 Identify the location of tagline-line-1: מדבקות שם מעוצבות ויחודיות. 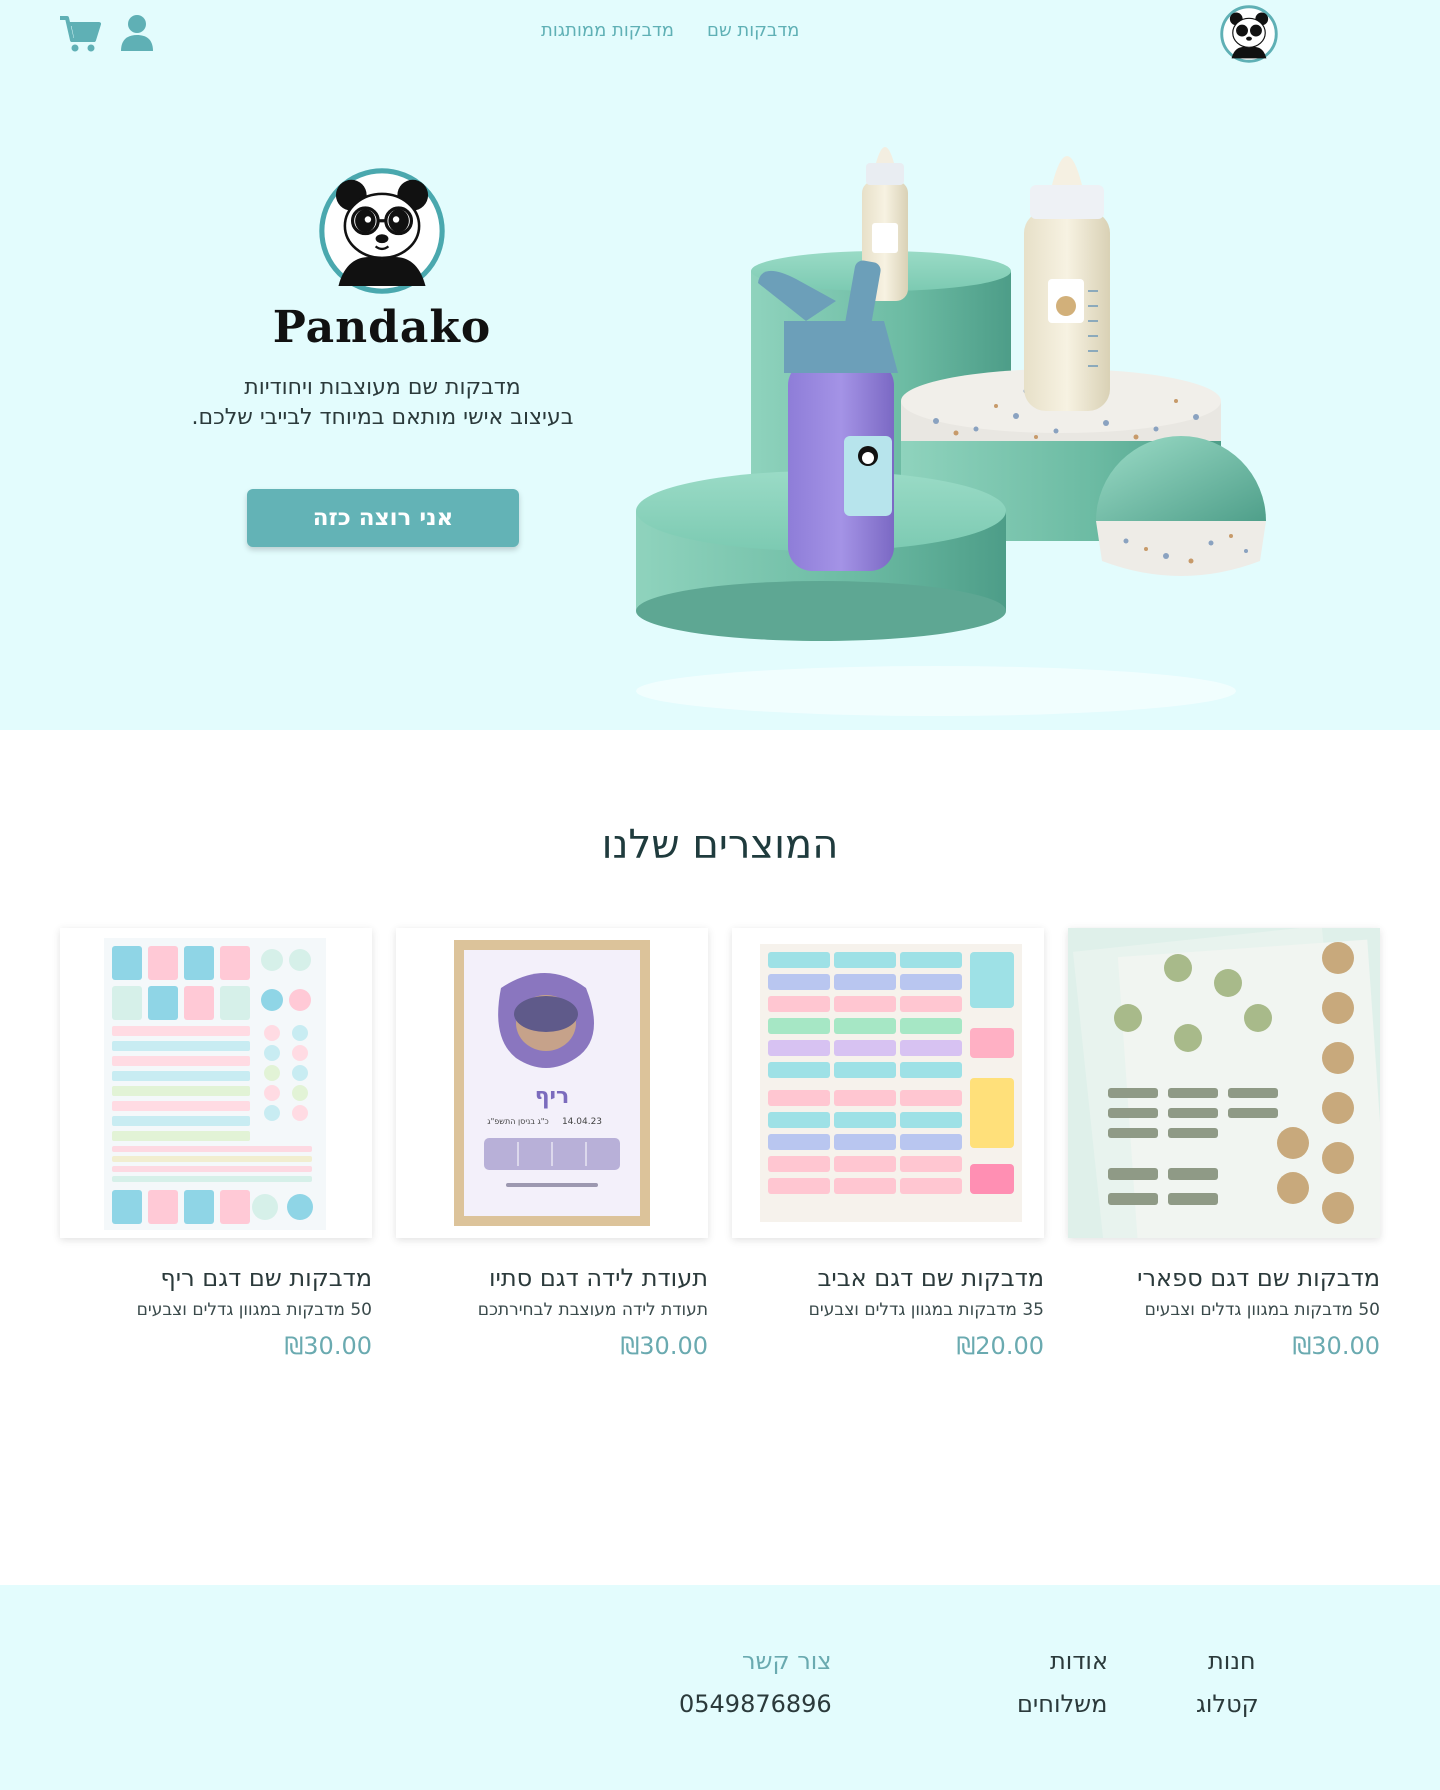
(382, 387).